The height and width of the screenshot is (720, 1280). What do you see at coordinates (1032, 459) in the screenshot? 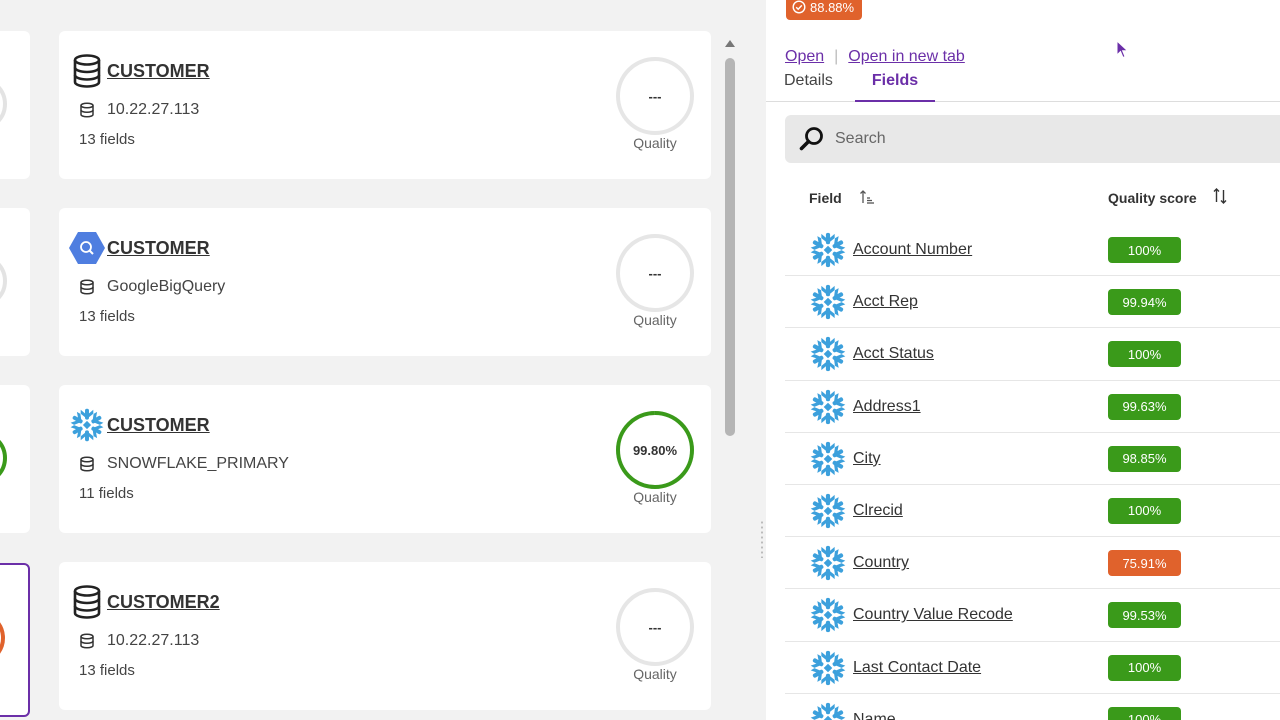
I see `table-row: City 98.85%` at bounding box center [1032, 459].